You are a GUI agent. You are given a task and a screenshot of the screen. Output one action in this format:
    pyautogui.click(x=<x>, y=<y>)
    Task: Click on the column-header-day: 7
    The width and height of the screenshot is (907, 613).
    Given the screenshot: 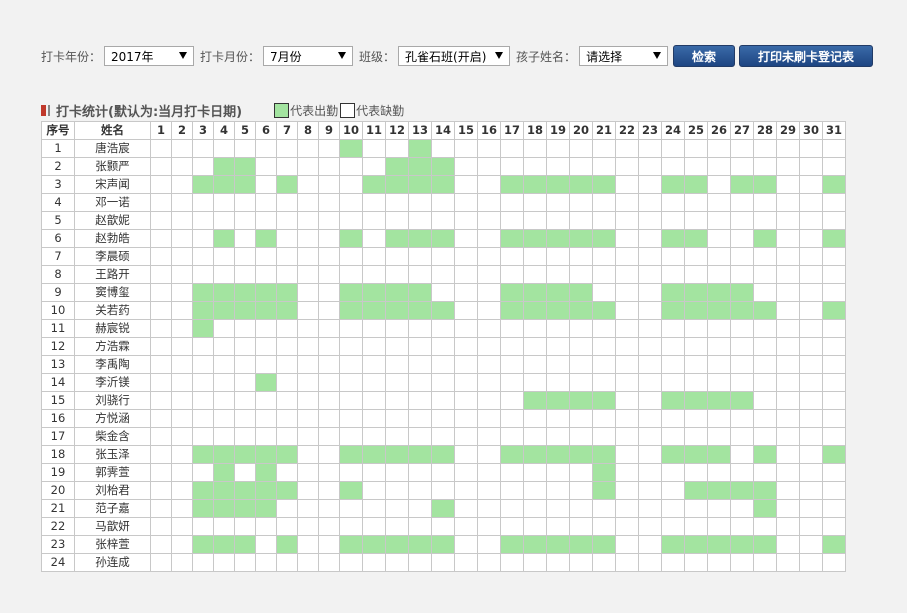 What is the action you would take?
    pyautogui.click(x=287, y=130)
    